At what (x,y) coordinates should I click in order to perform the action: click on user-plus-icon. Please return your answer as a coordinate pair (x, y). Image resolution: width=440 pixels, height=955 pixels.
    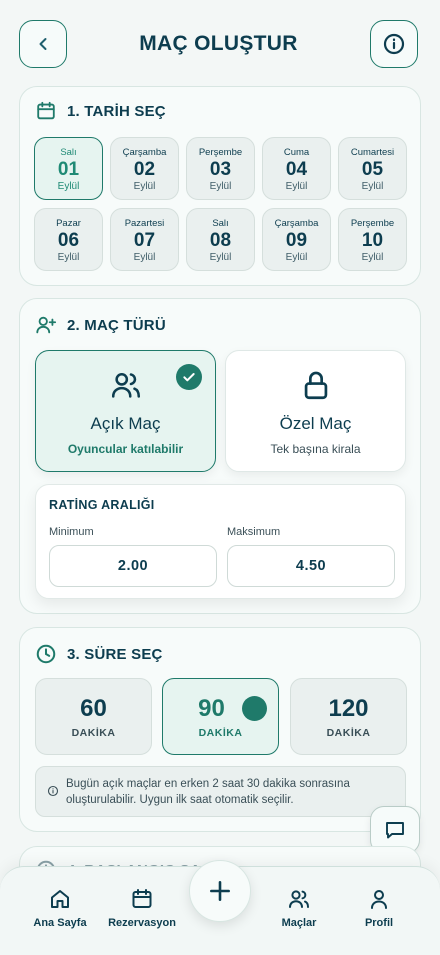
    Looking at the image, I should click on (46, 325).